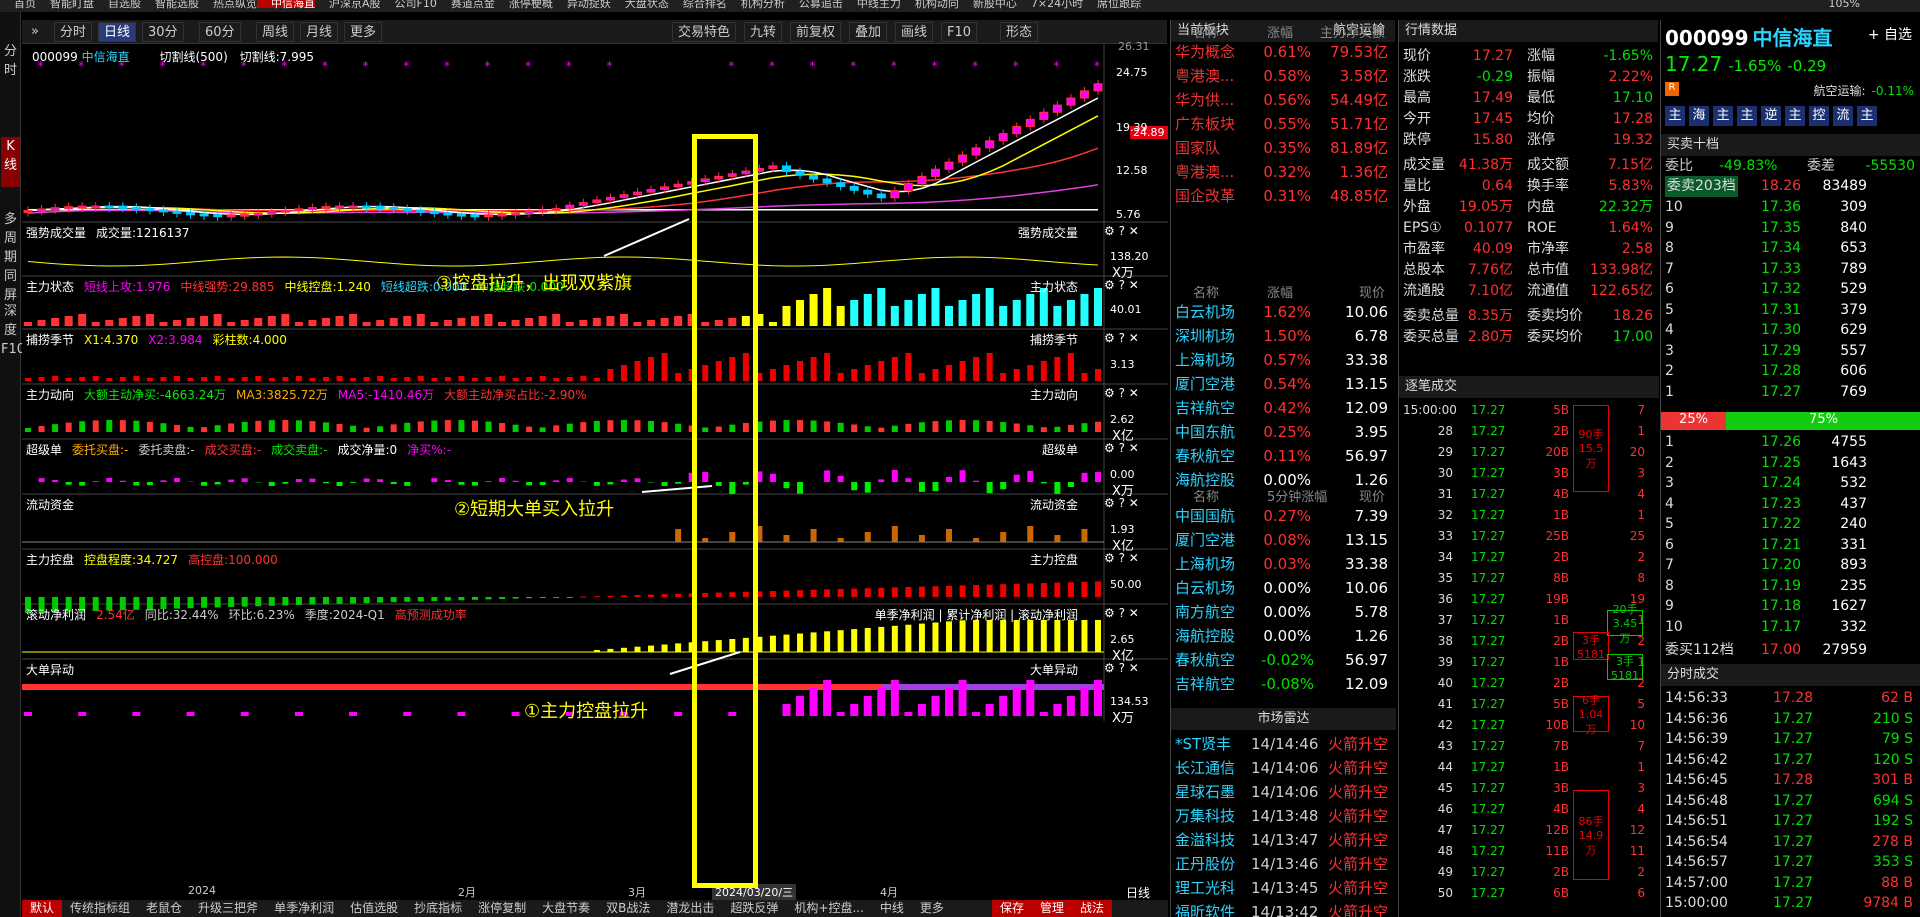 The width and height of the screenshot is (1920, 917). Describe the element at coordinates (756, 4) in the screenshot. I see `topnav-tab: 机构分析` at that location.